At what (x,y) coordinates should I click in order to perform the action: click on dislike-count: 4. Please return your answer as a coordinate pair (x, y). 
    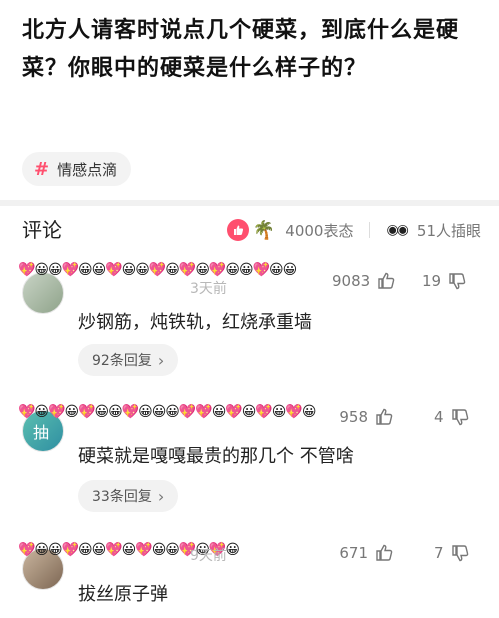
    Looking at the image, I should click on (439, 417).